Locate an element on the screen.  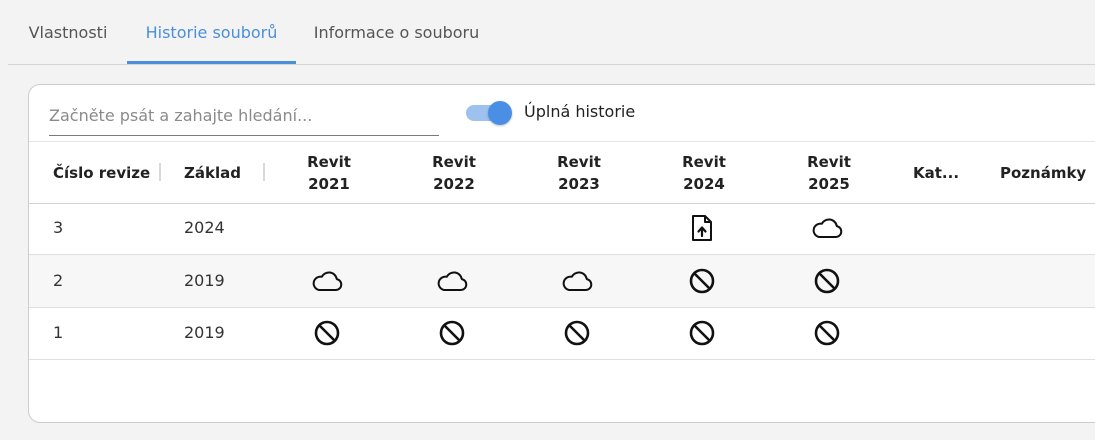
table-row: 1 2019 is located at coordinates (562, 333).